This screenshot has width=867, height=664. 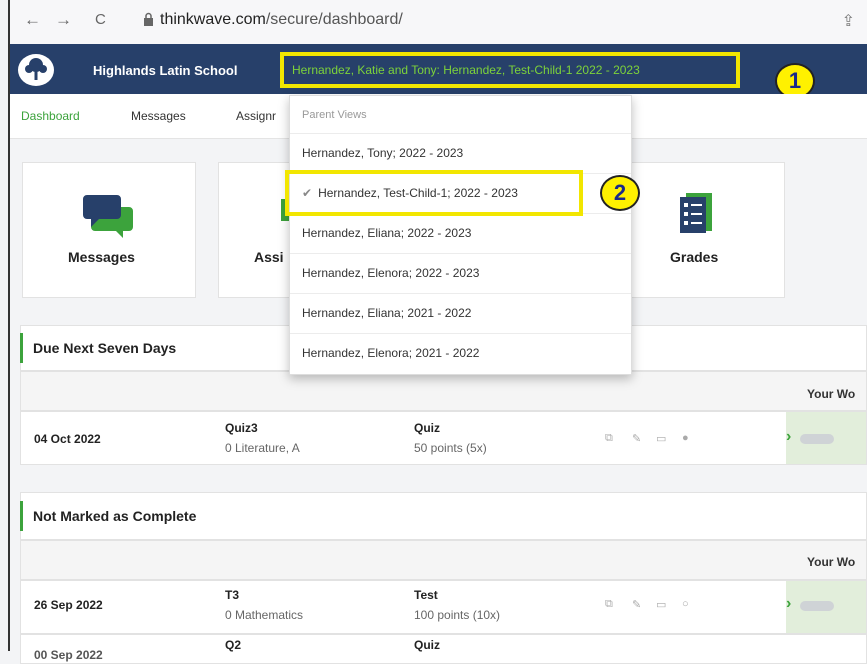 I want to click on assignment-points: 100 points (10x), so click(x=457, y=615).